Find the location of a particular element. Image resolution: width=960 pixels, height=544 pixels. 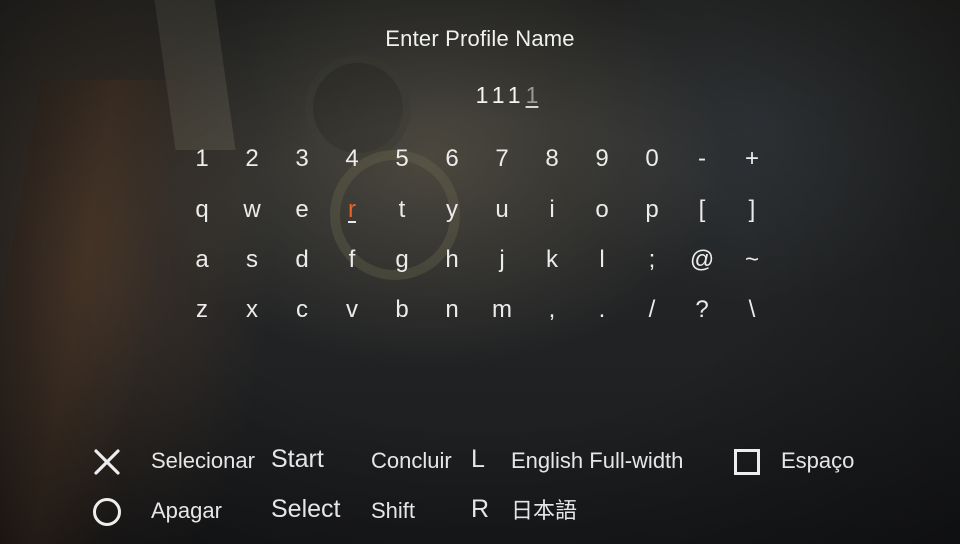

select-button-hint: Select is located at coordinates (305, 509).